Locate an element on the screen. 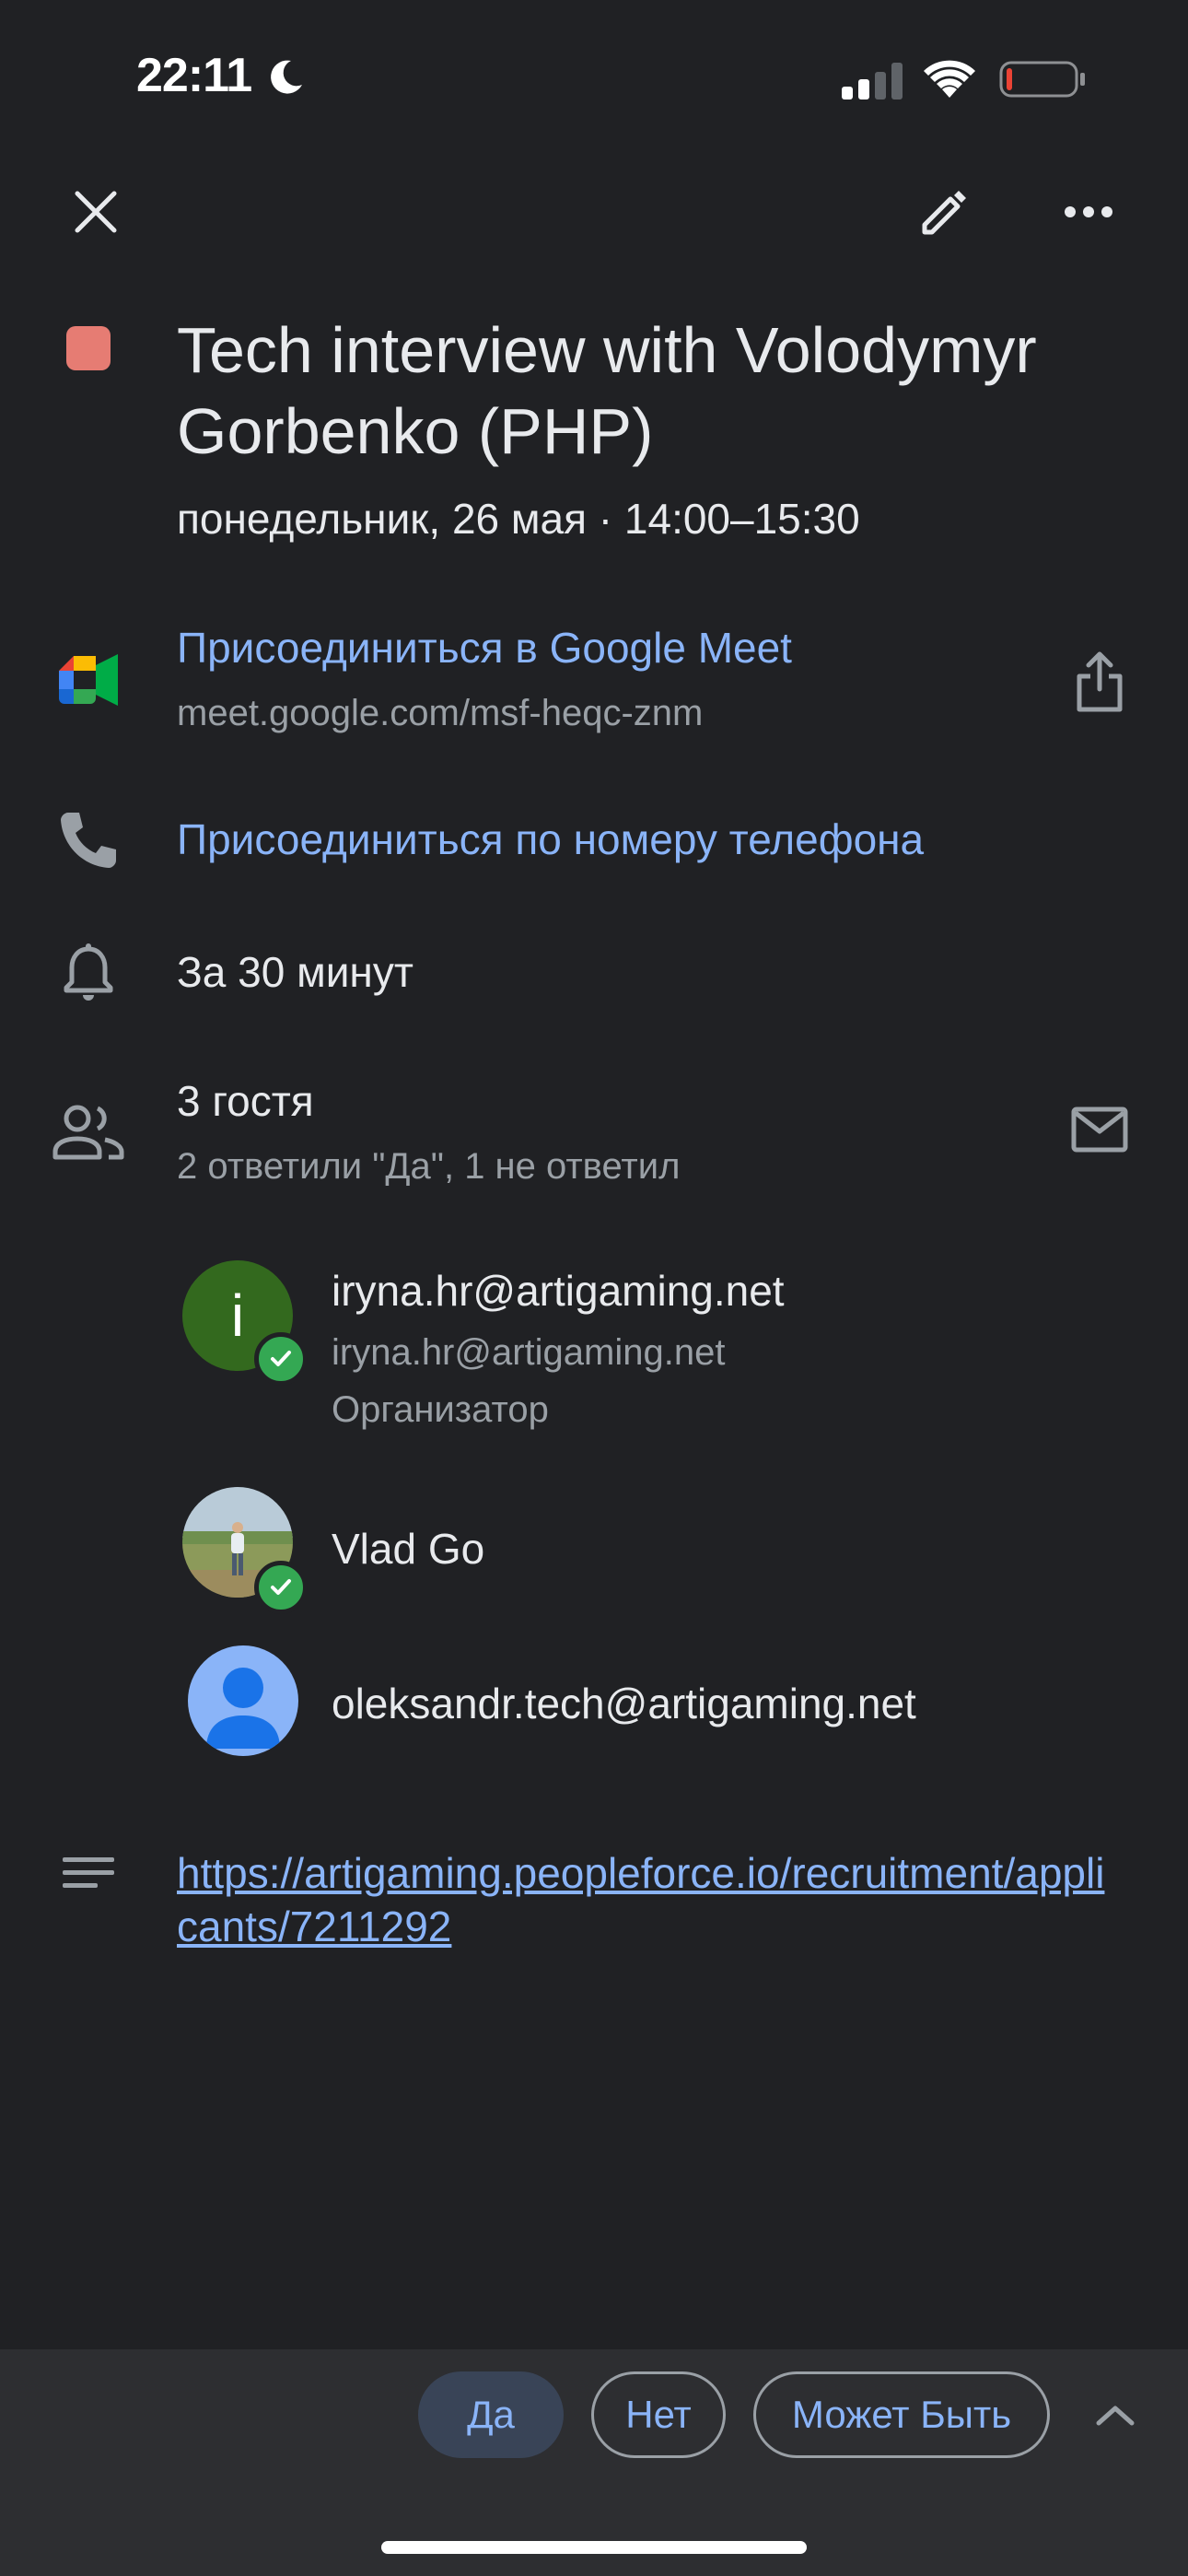 This screenshot has width=1188, height=2576. description-icon is located at coordinates (88, 1872).